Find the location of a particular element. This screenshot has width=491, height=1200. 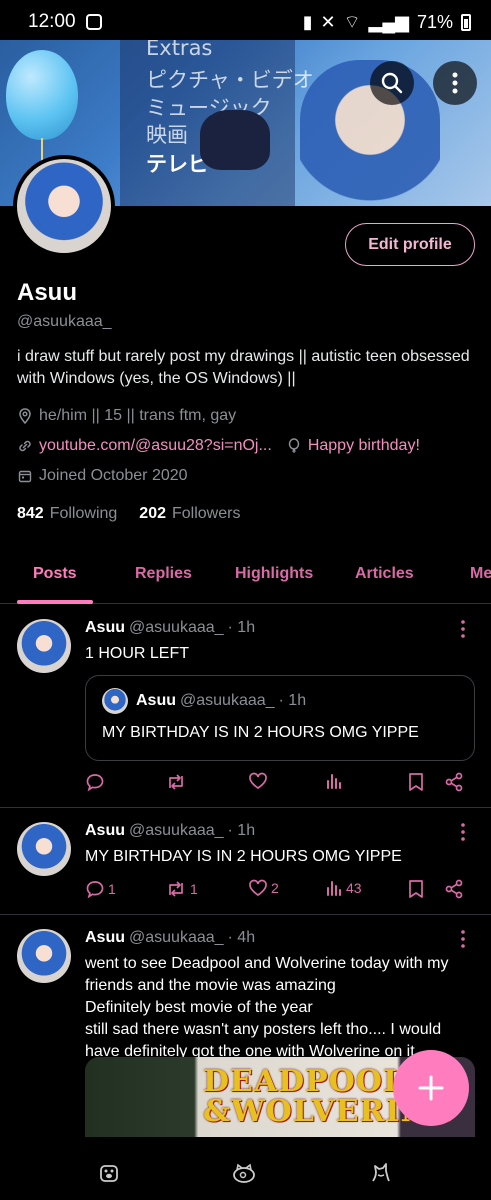

like-count: 2 is located at coordinates (275, 888).